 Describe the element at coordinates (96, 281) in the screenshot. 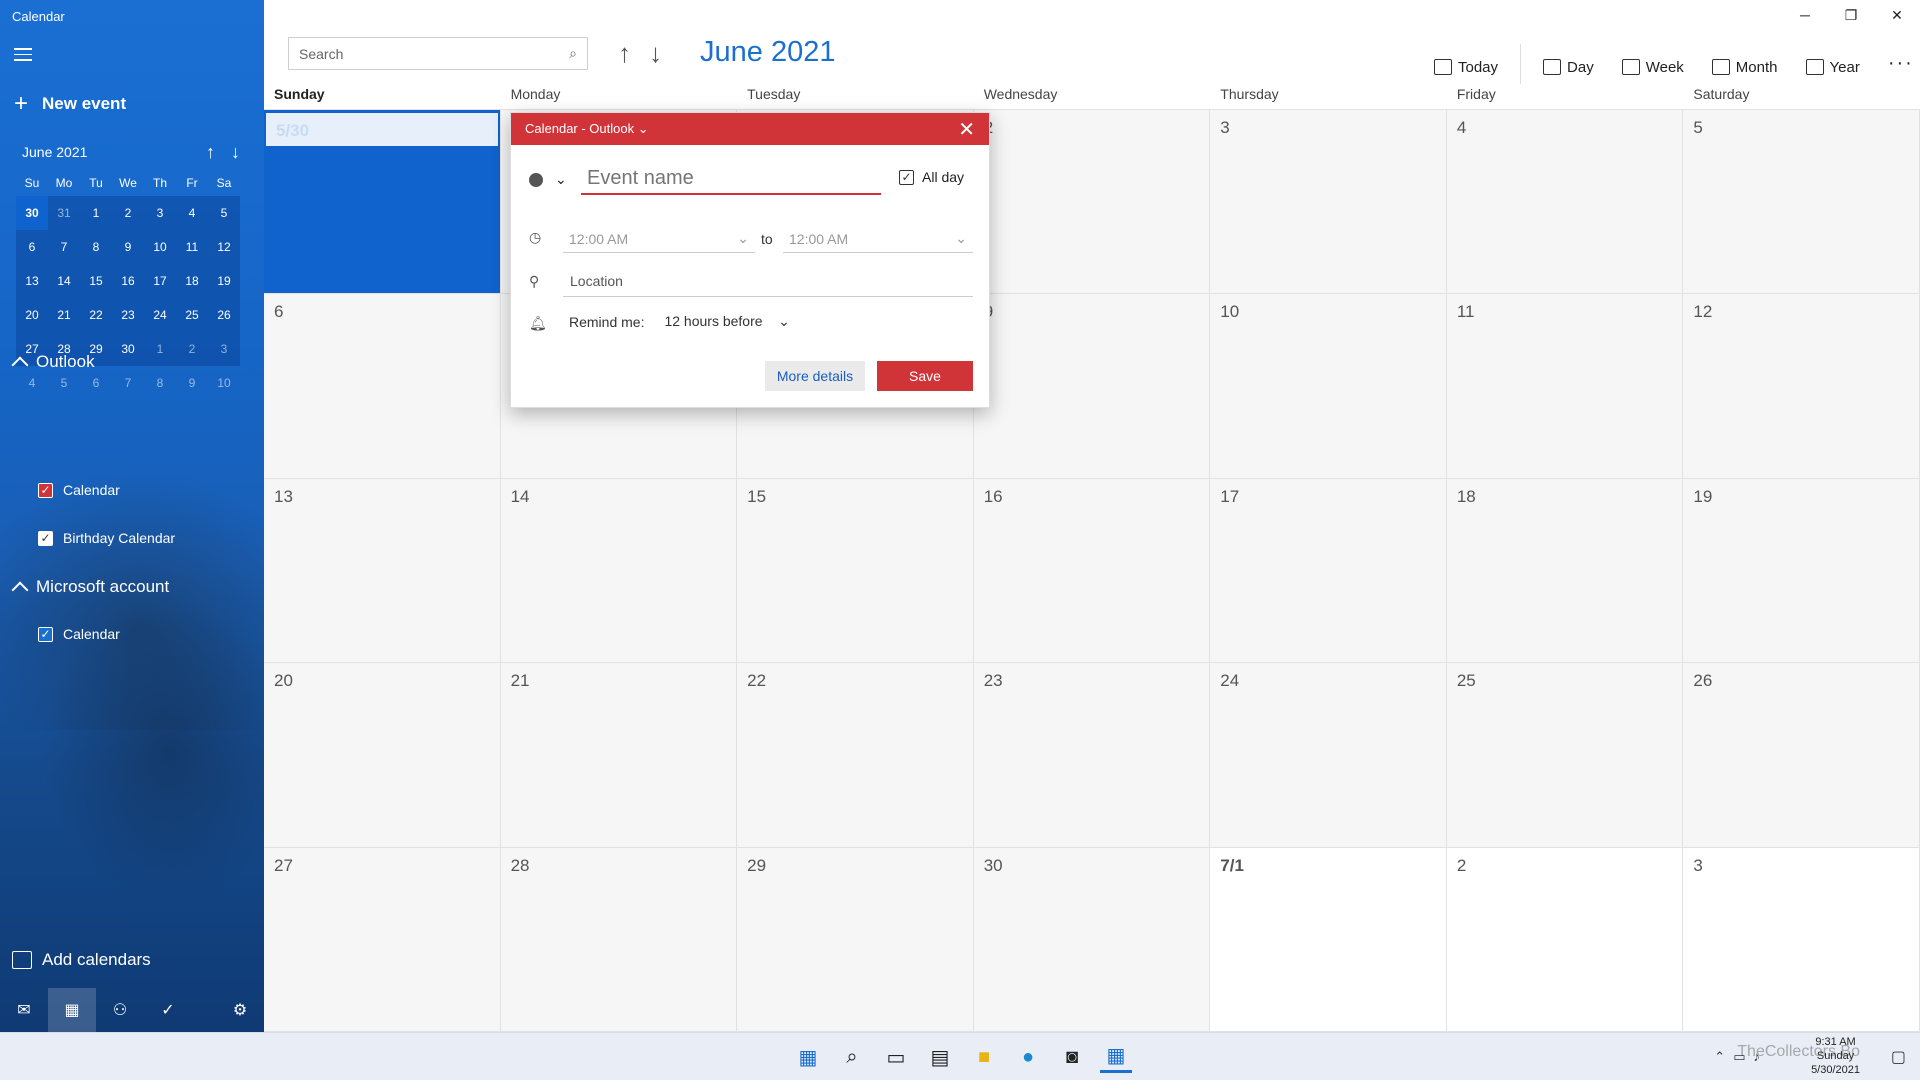

I see `mini-calendar-day: 15` at that location.